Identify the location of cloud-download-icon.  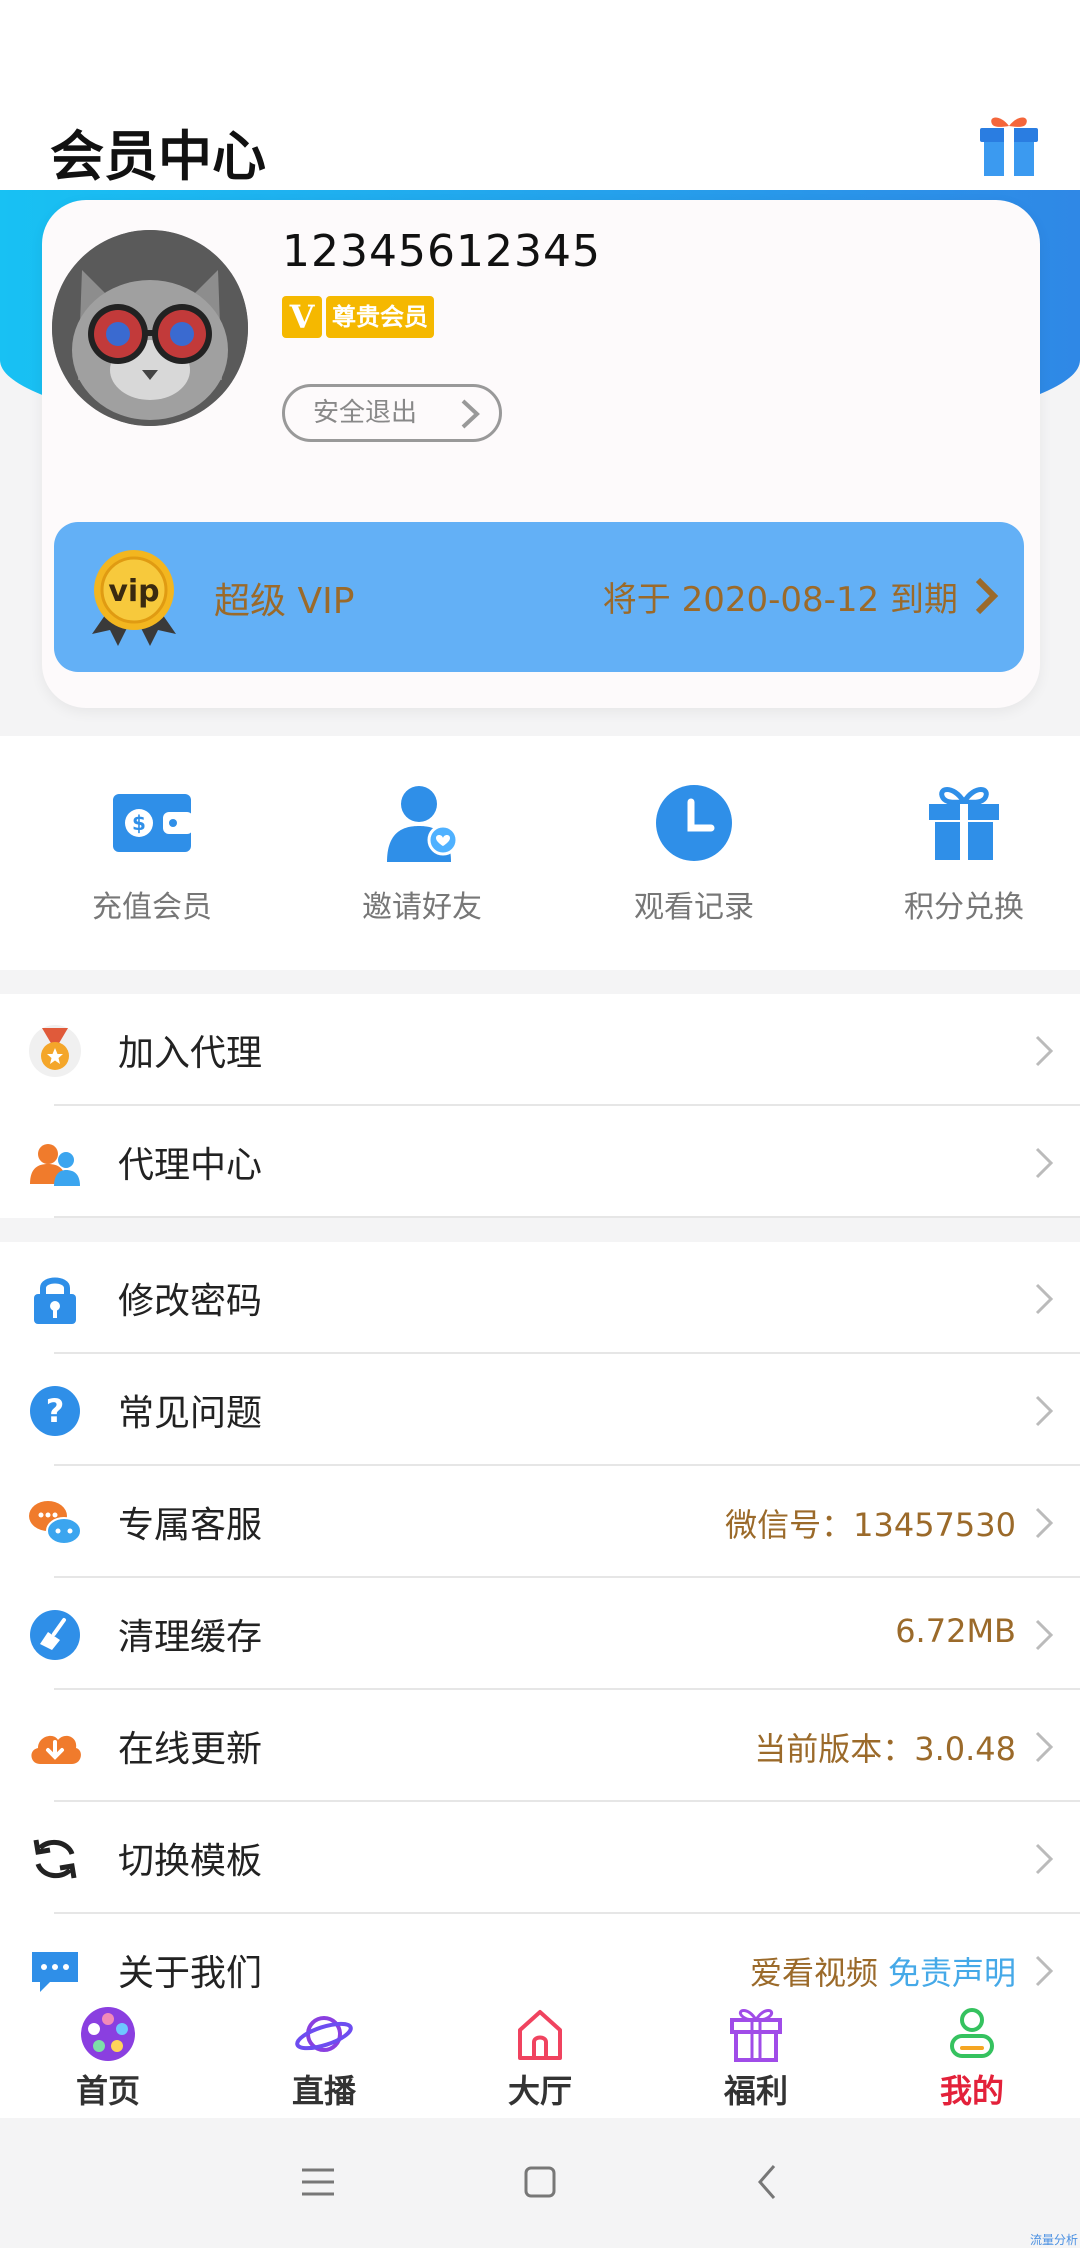
(56, 1749).